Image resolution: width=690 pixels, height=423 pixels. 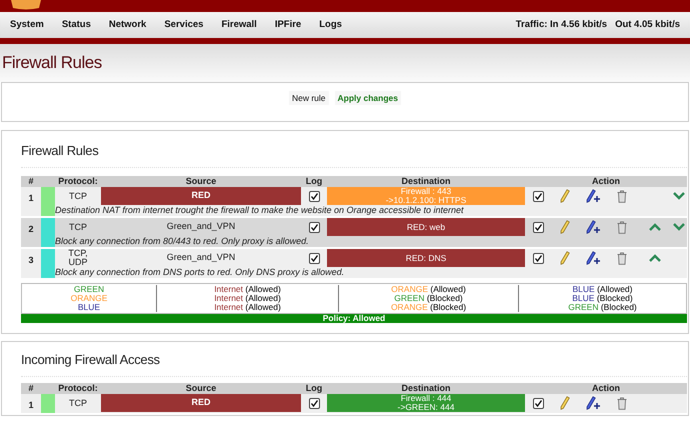 I want to click on destination-text: Firewall : 444, so click(x=426, y=398).